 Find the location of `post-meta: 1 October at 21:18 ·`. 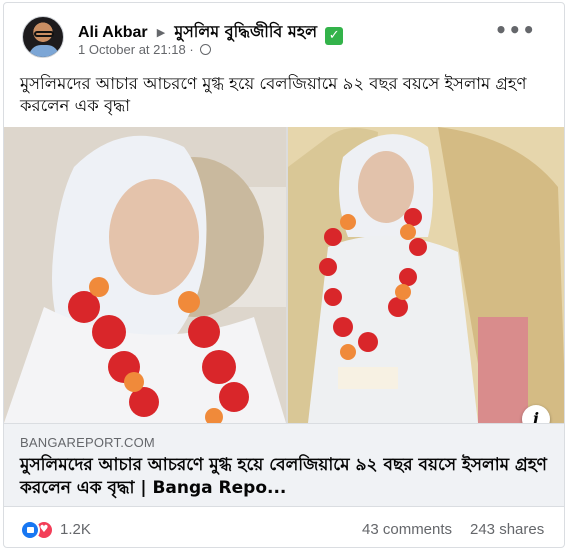

post-meta: 1 October at 21:18 · is located at coordinates (145, 49).